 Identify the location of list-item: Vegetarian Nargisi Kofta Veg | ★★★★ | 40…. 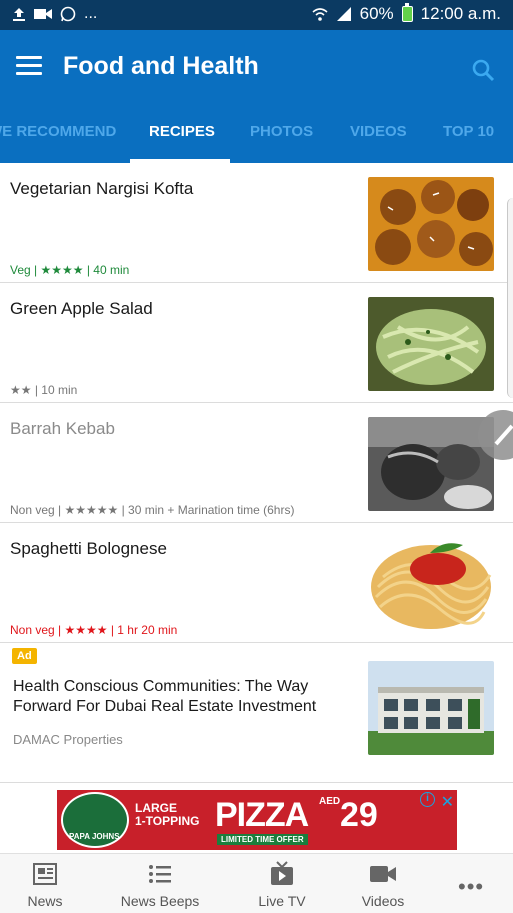
(256, 223).